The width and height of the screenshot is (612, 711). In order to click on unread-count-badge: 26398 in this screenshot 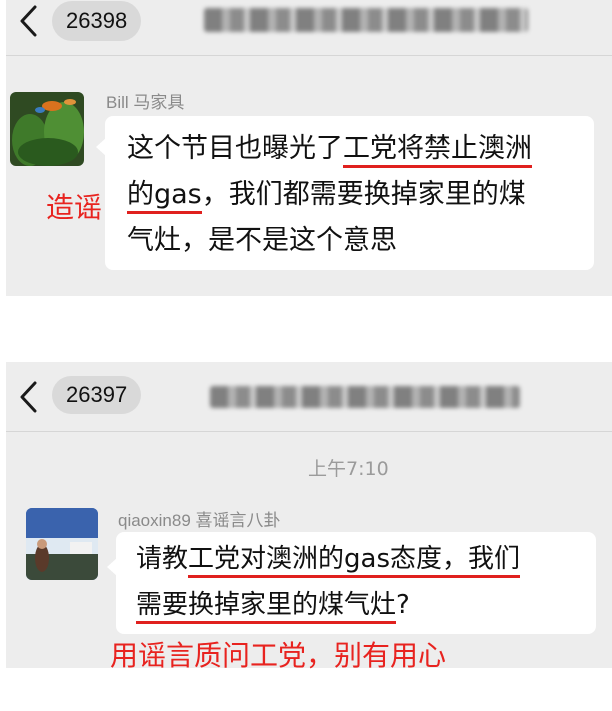, I will do `click(97, 21)`.